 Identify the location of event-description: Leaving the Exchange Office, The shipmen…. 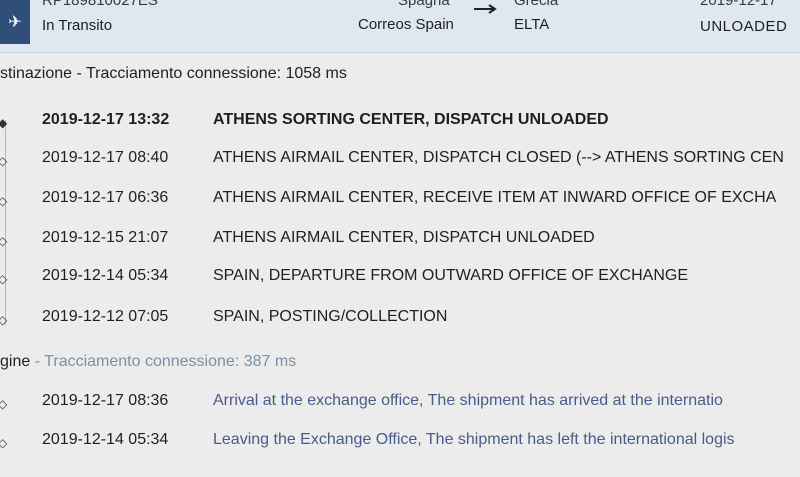
(474, 439).